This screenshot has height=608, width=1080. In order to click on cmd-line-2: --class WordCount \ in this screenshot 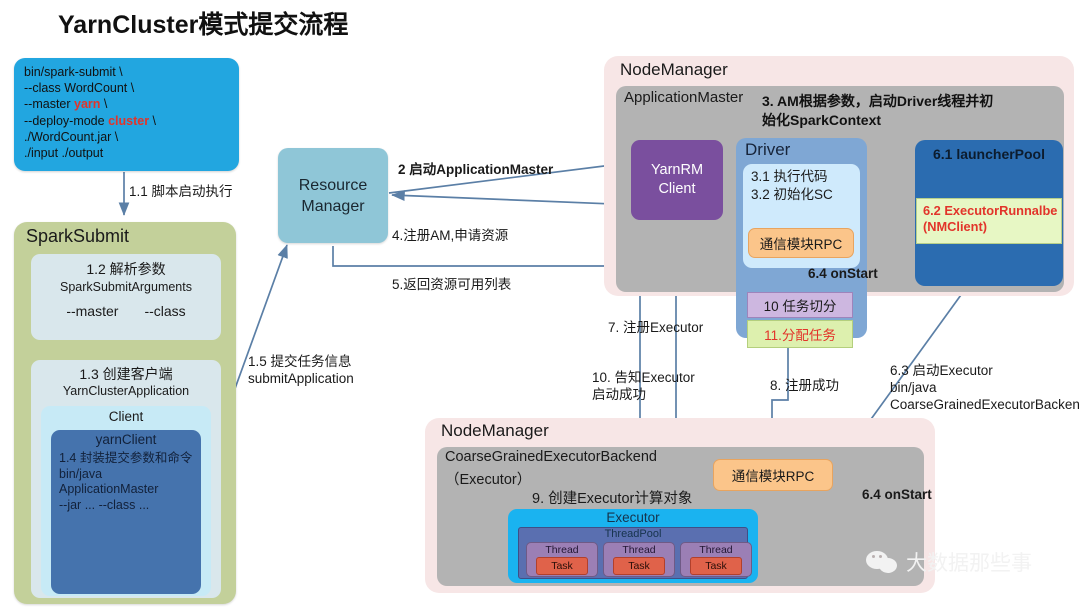, I will do `click(79, 88)`.